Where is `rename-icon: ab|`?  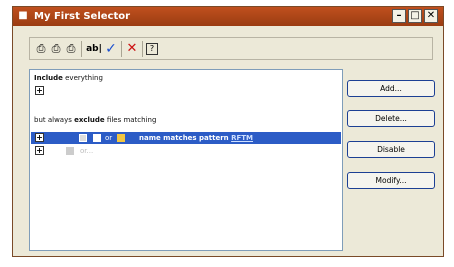
rename-icon: ab| is located at coordinates (94, 49).